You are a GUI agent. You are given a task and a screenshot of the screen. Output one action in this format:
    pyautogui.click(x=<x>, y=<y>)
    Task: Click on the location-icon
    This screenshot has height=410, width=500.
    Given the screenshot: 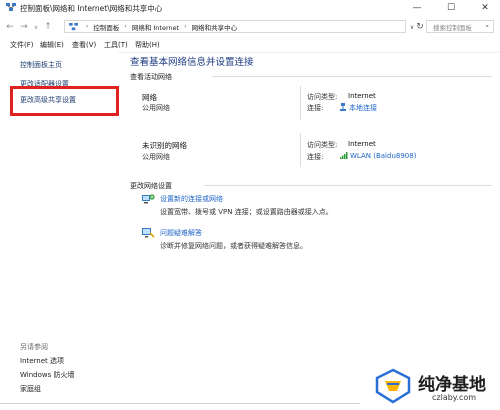 What is the action you would take?
    pyautogui.click(x=73, y=26)
    